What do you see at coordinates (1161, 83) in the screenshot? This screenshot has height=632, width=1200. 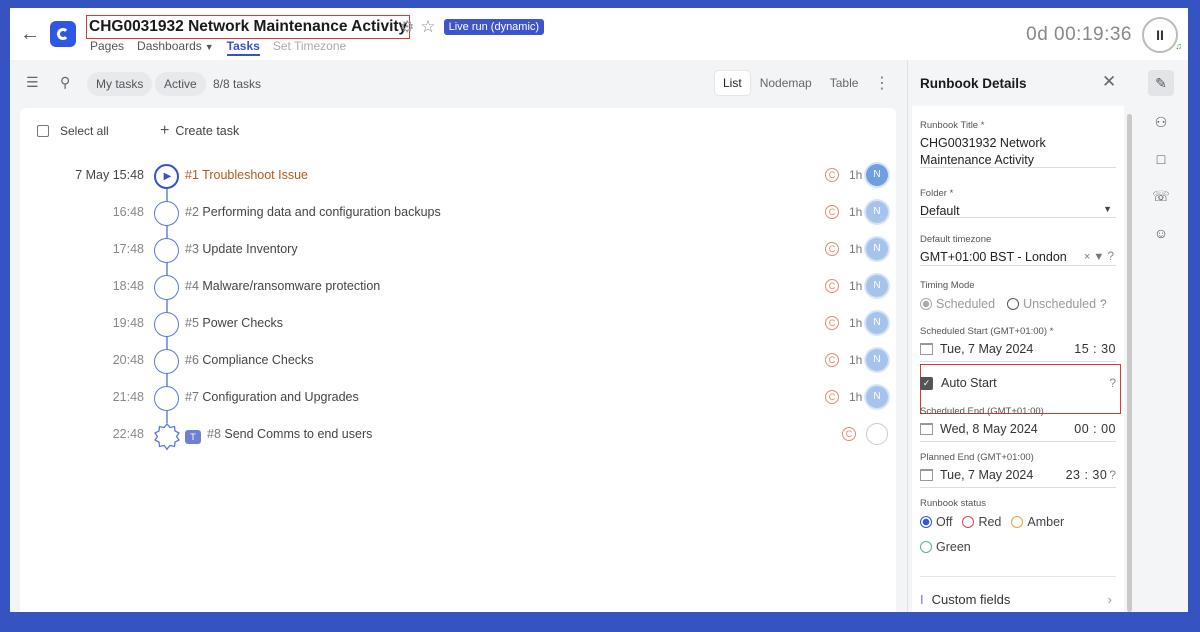 I see `edit-icon: ✎` at bounding box center [1161, 83].